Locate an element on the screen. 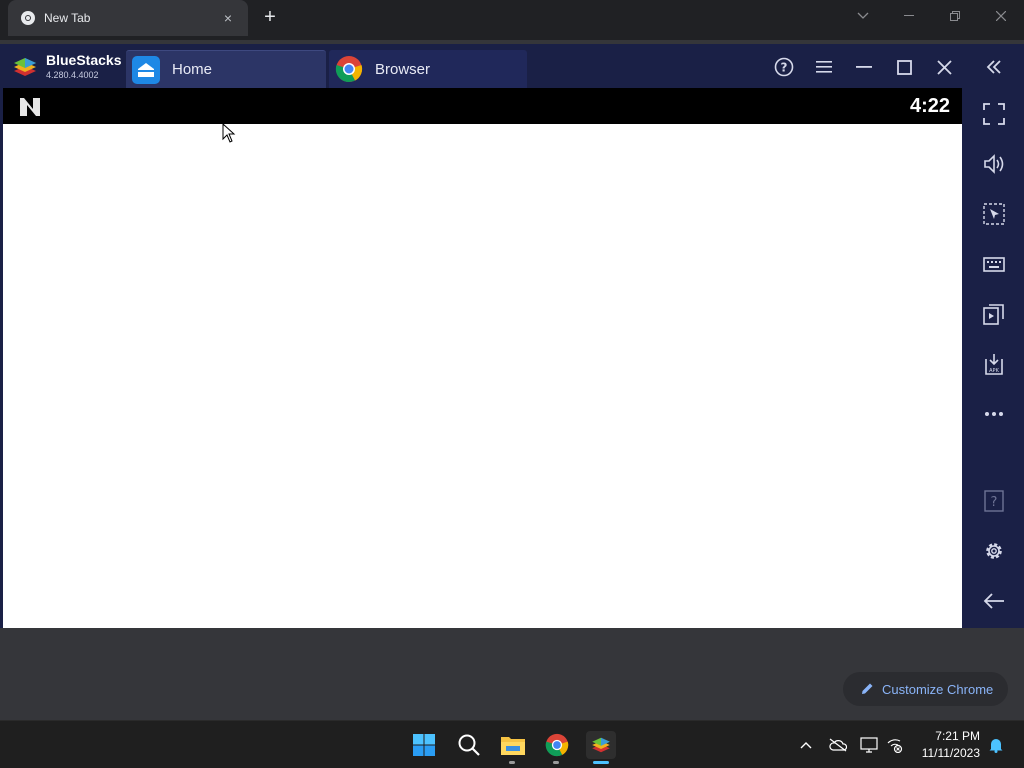 This screenshot has width=1024, height=768. bluestacks-minimize-button is located at coordinates (864, 67).